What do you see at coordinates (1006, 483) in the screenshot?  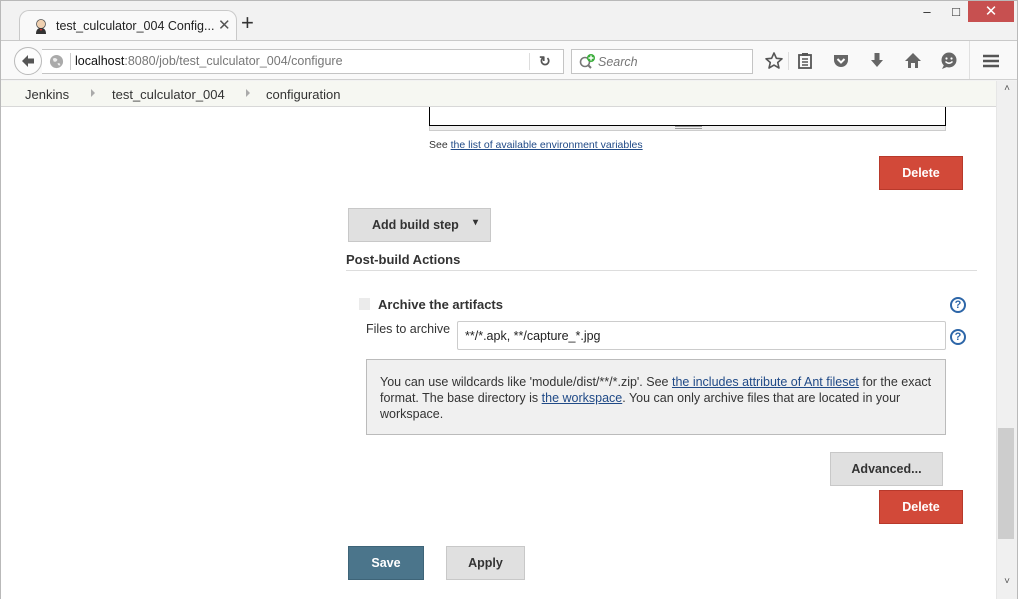 I see `scrollbar-thumb` at bounding box center [1006, 483].